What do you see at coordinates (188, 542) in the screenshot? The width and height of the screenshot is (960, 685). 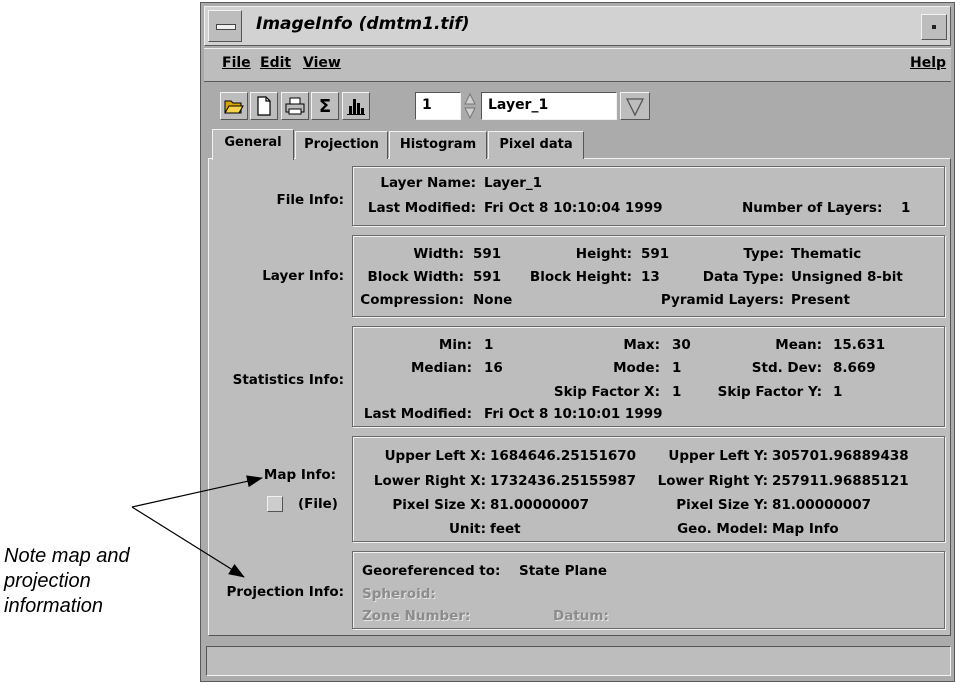 I see `arrow-to-projection-section` at bounding box center [188, 542].